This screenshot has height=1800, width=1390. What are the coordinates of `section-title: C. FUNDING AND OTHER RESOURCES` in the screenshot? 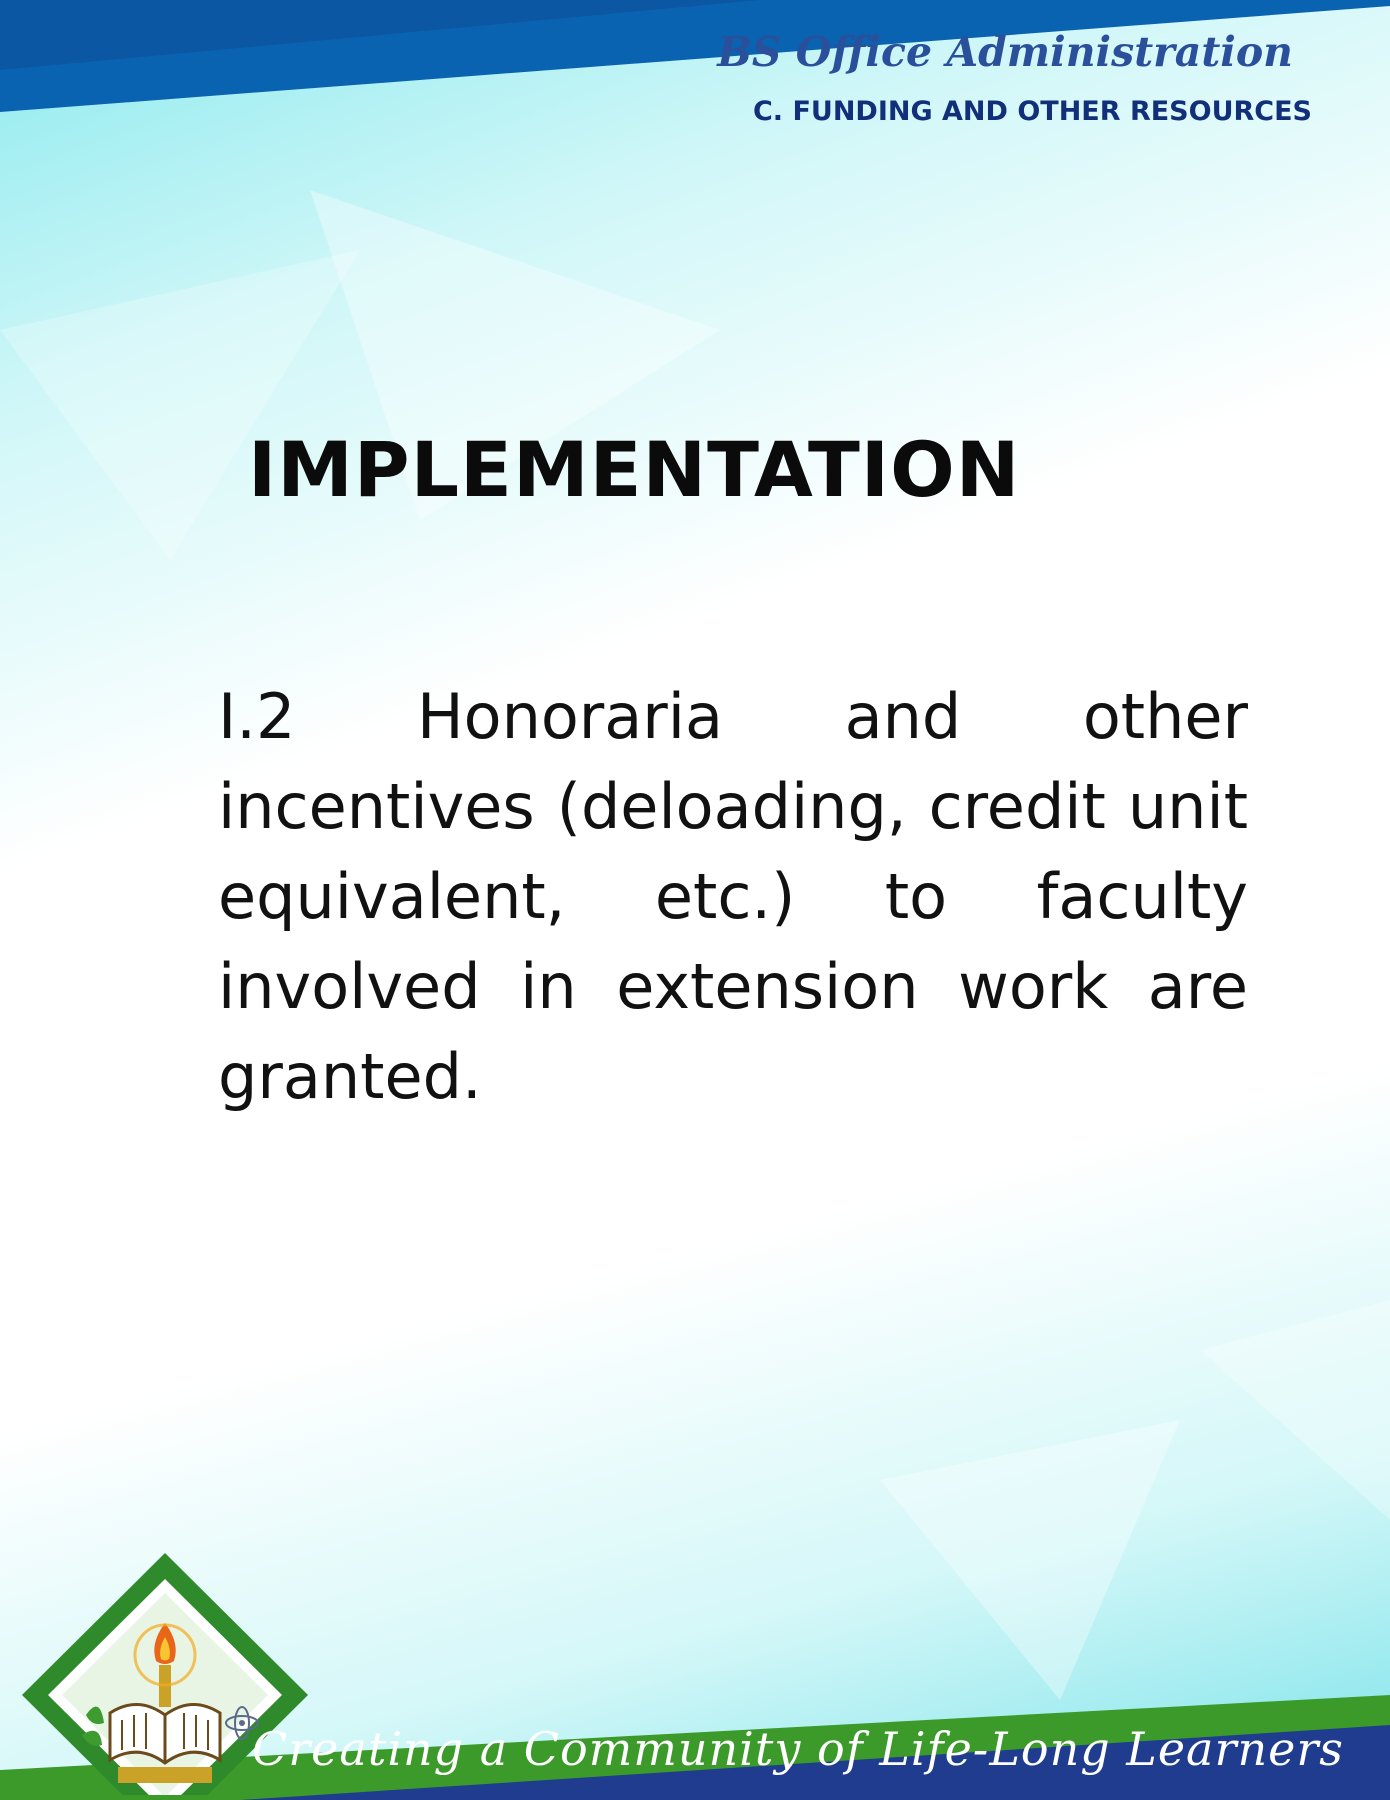 It's located at (1032, 111).